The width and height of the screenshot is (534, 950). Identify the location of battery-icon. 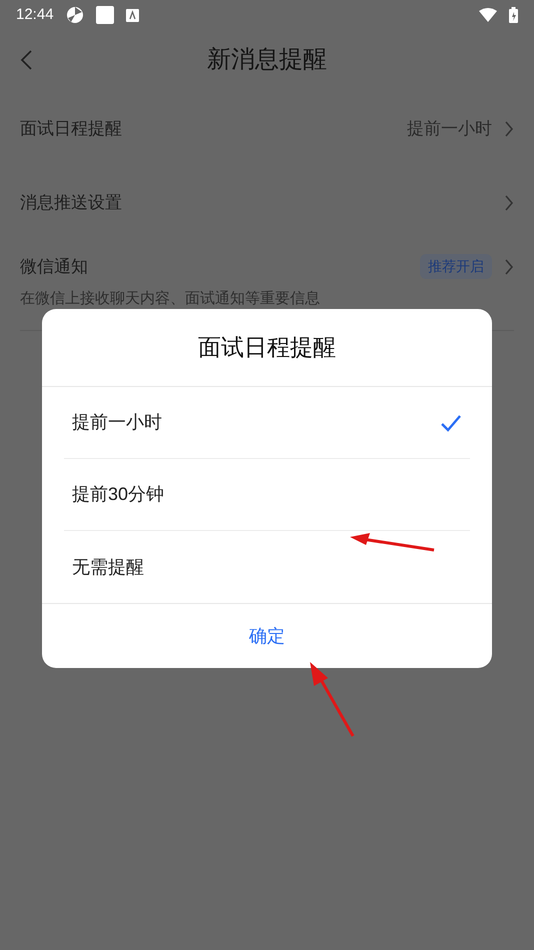
(513, 15).